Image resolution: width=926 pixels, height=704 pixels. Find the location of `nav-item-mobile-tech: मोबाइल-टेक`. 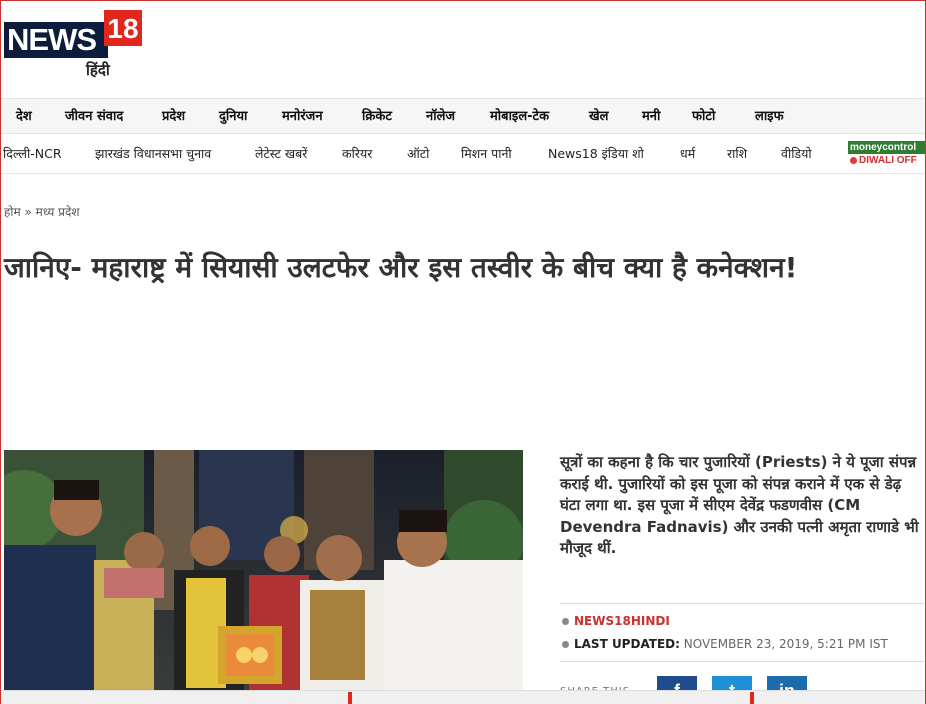

nav-item-mobile-tech: मोबाइल-टेक is located at coordinates (519, 117).